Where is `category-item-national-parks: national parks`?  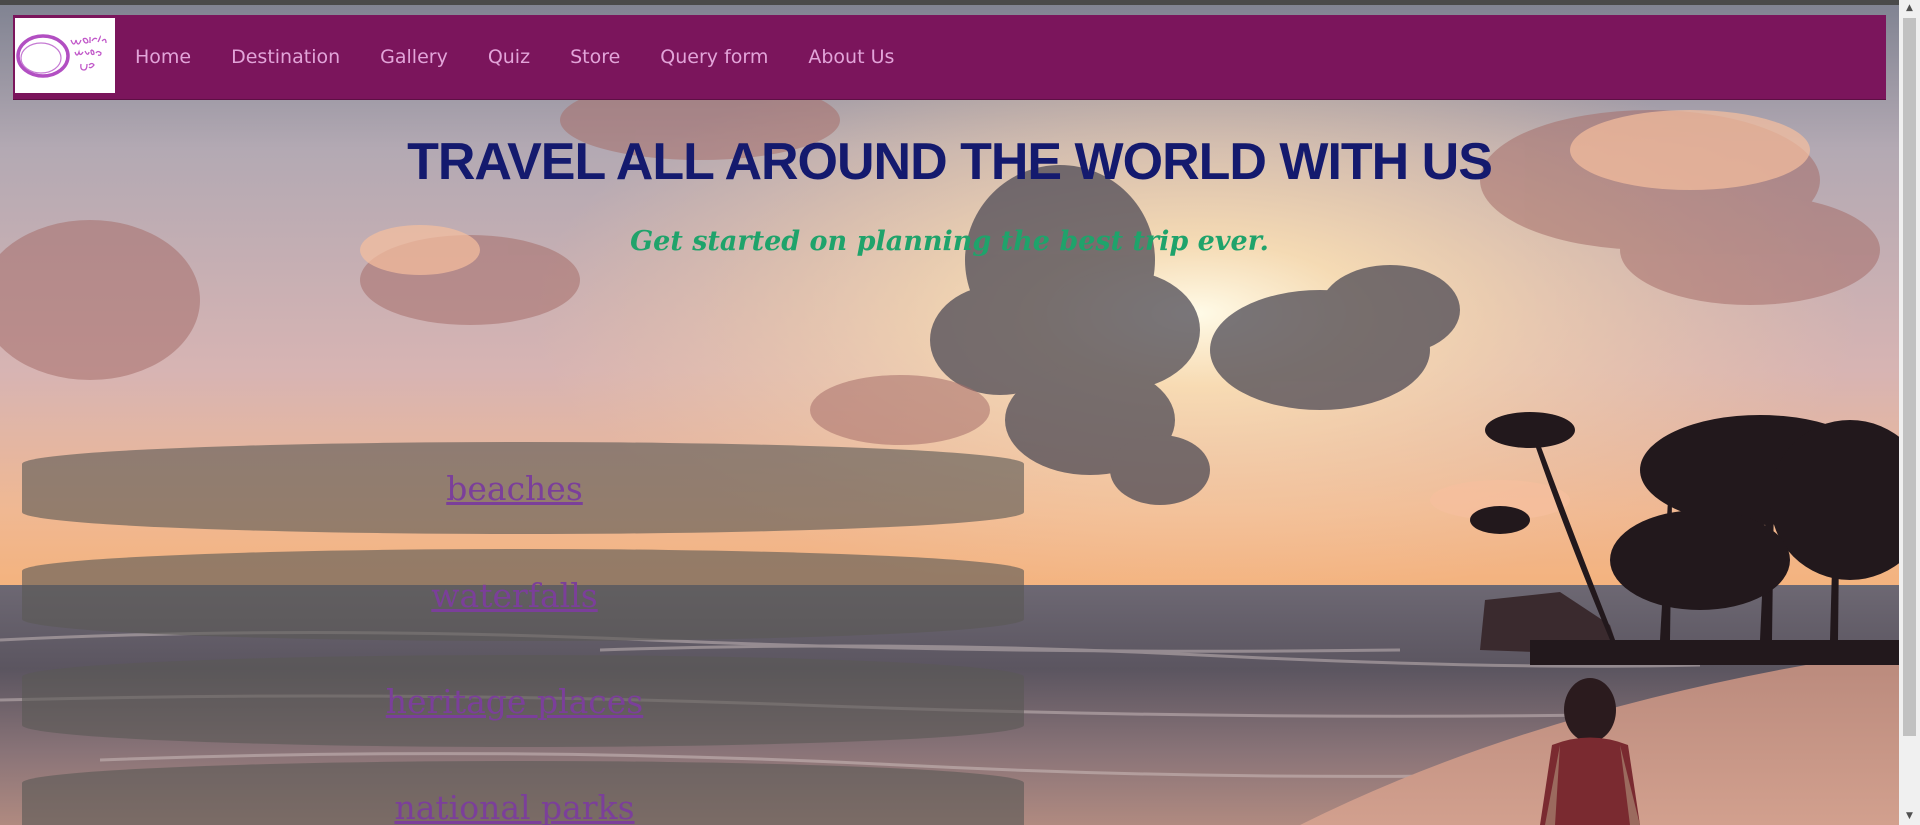 category-item-national-parks: national parks is located at coordinates (523, 793).